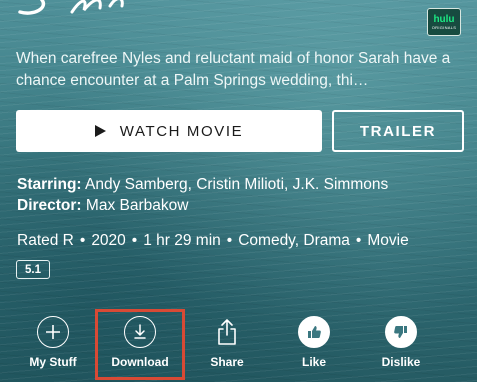  I want to click on starring-label: Starring:, so click(49, 184).